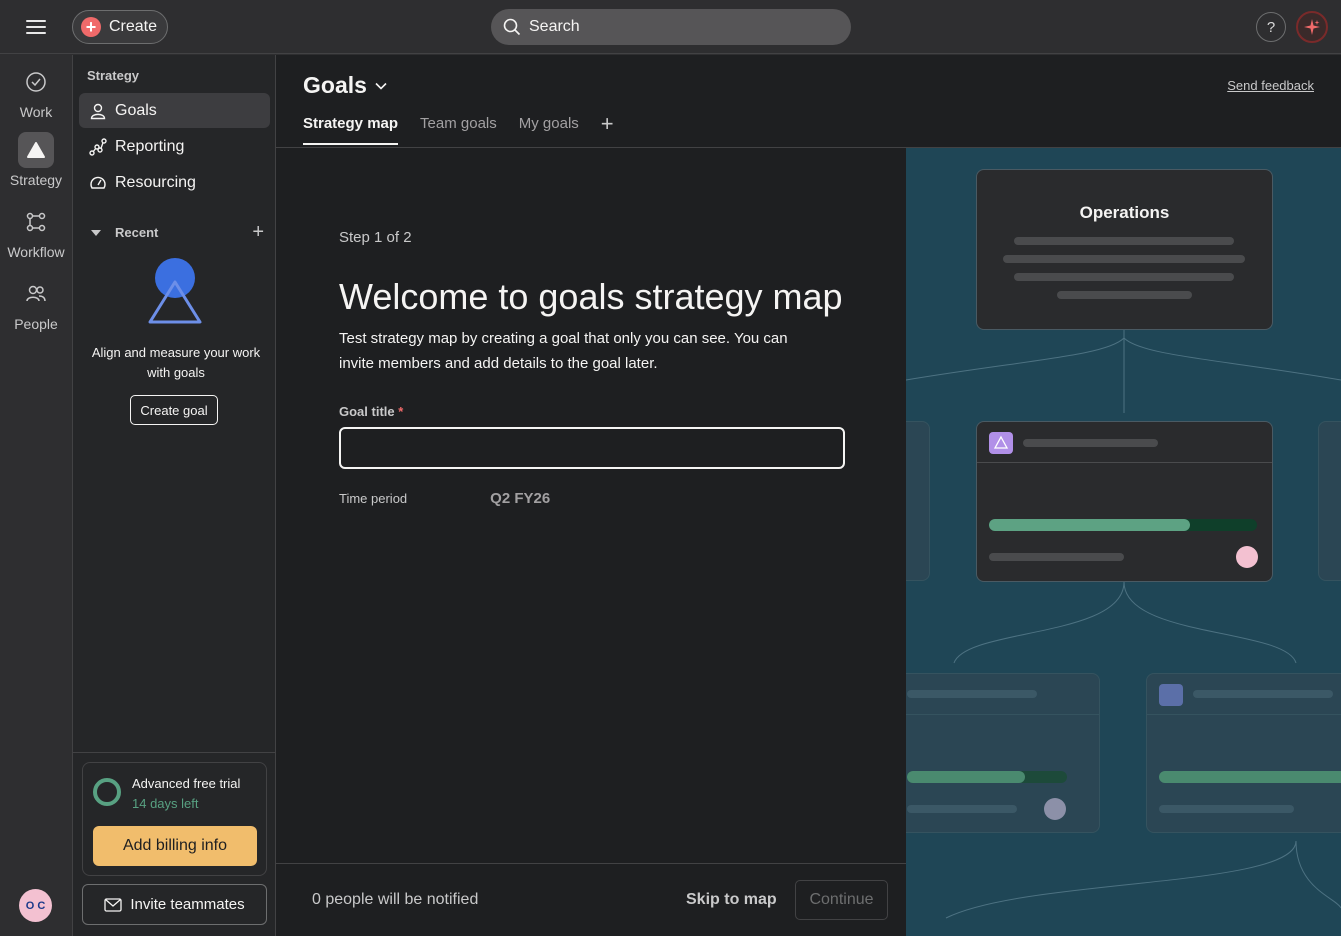 The height and width of the screenshot is (936, 1341). What do you see at coordinates (165, 803) in the screenshot?
I see `trial-days-left: 14 days left` at bounding box center [165, 803].